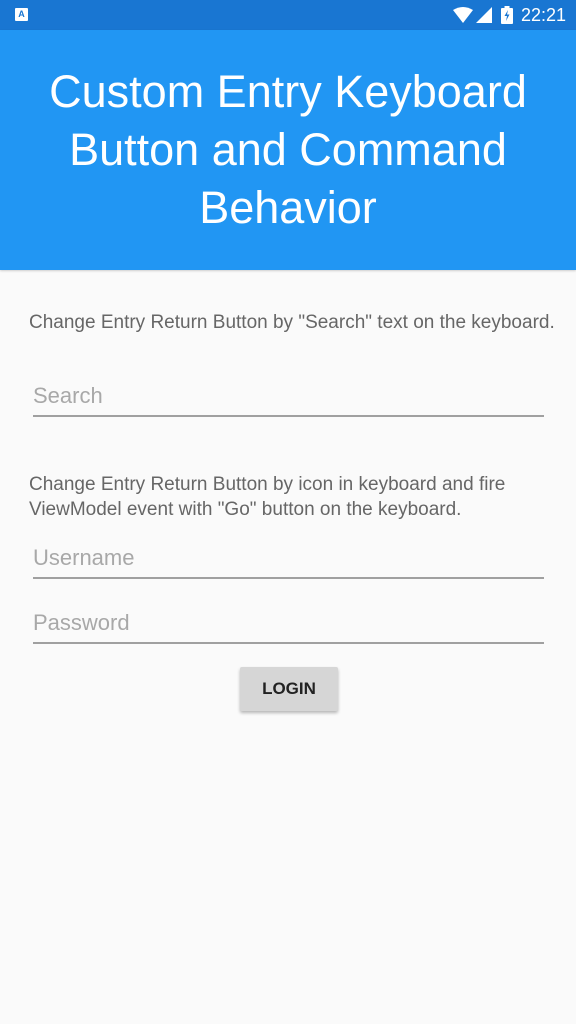 This screenshot has height=1024, width=576. I want to click on status-icons: 22:21, so click(509, 15).